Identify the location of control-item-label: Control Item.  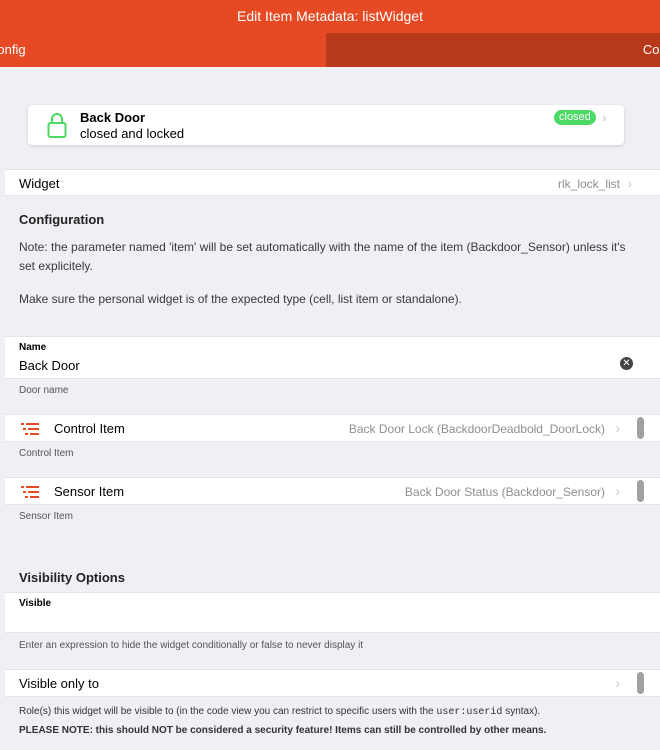
(89, 428).